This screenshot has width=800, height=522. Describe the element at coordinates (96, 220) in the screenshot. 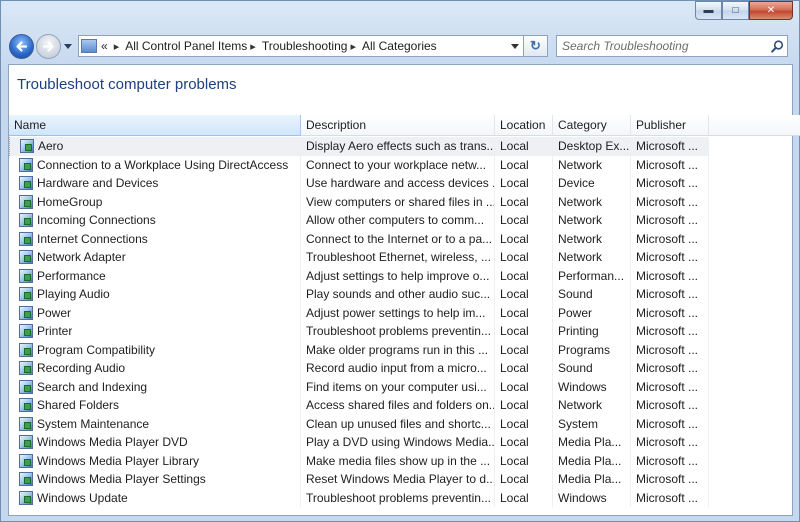

I see `troubleshooter-name: Incoming Connections` at that location.